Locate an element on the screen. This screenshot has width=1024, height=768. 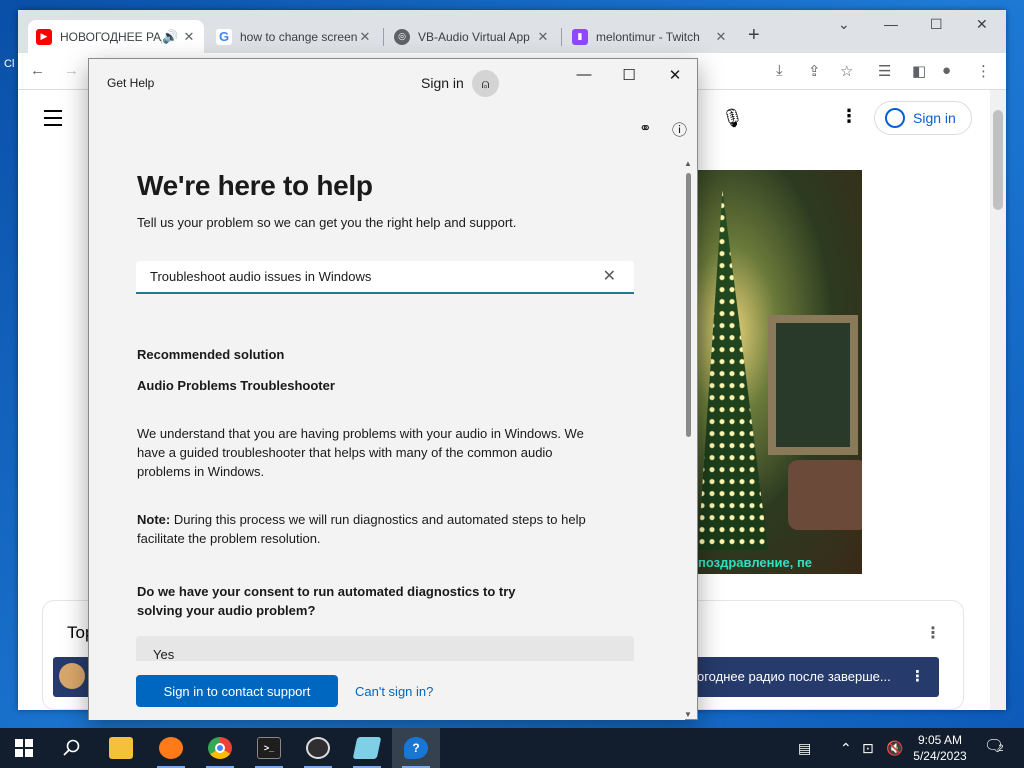
bookmark-star-icon: ☆ is located at coordinates (846, 71).